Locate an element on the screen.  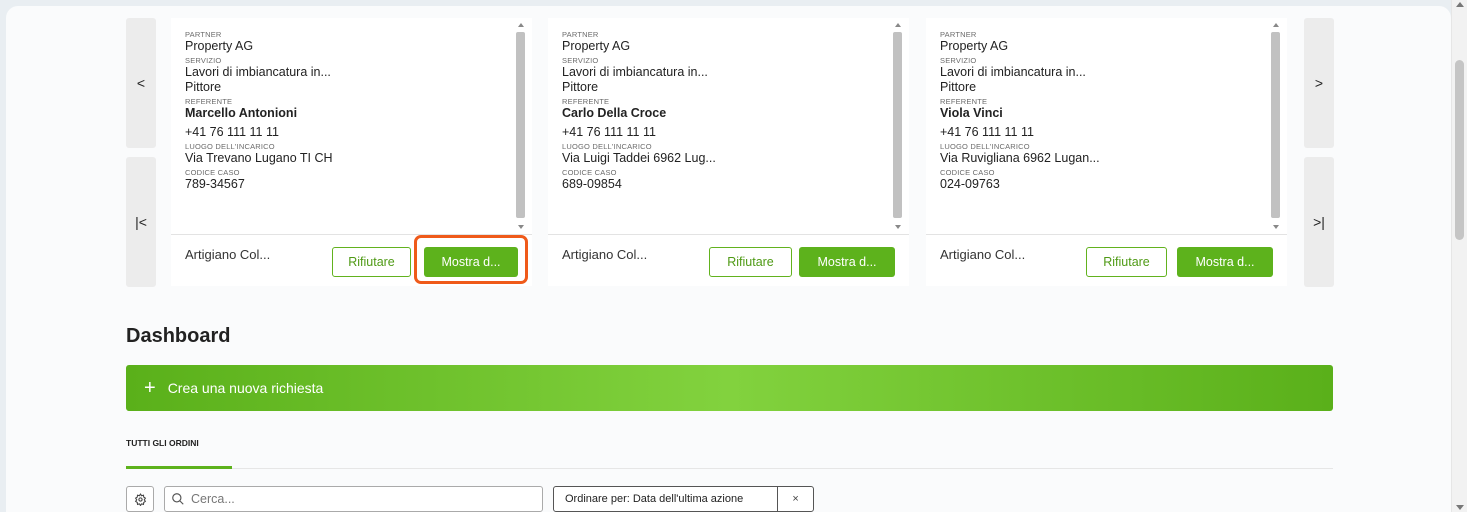
settings-button is located at coordinates (140, 499).